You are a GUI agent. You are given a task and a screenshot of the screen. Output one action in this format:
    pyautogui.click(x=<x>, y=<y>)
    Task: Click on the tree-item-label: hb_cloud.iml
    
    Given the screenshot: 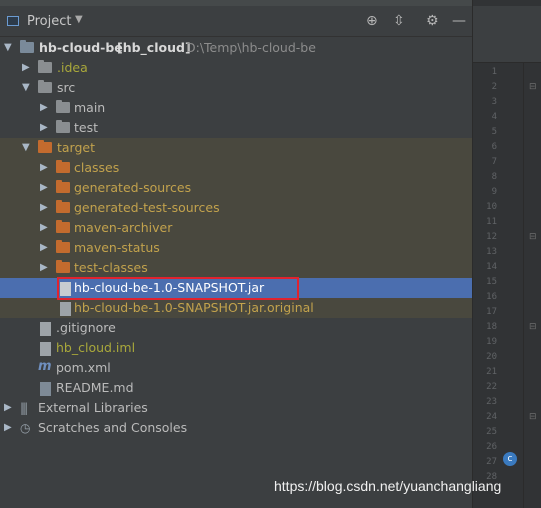 What is the action you would take?
    pyautogui.click(x=96, y=347)
    